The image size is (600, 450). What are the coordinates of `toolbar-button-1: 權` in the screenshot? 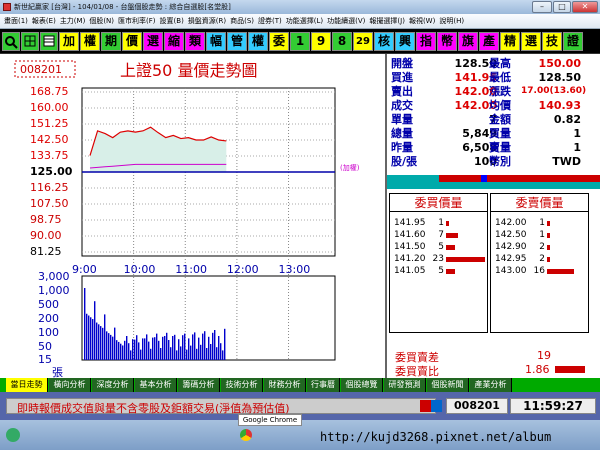 It's located at (90, 41).